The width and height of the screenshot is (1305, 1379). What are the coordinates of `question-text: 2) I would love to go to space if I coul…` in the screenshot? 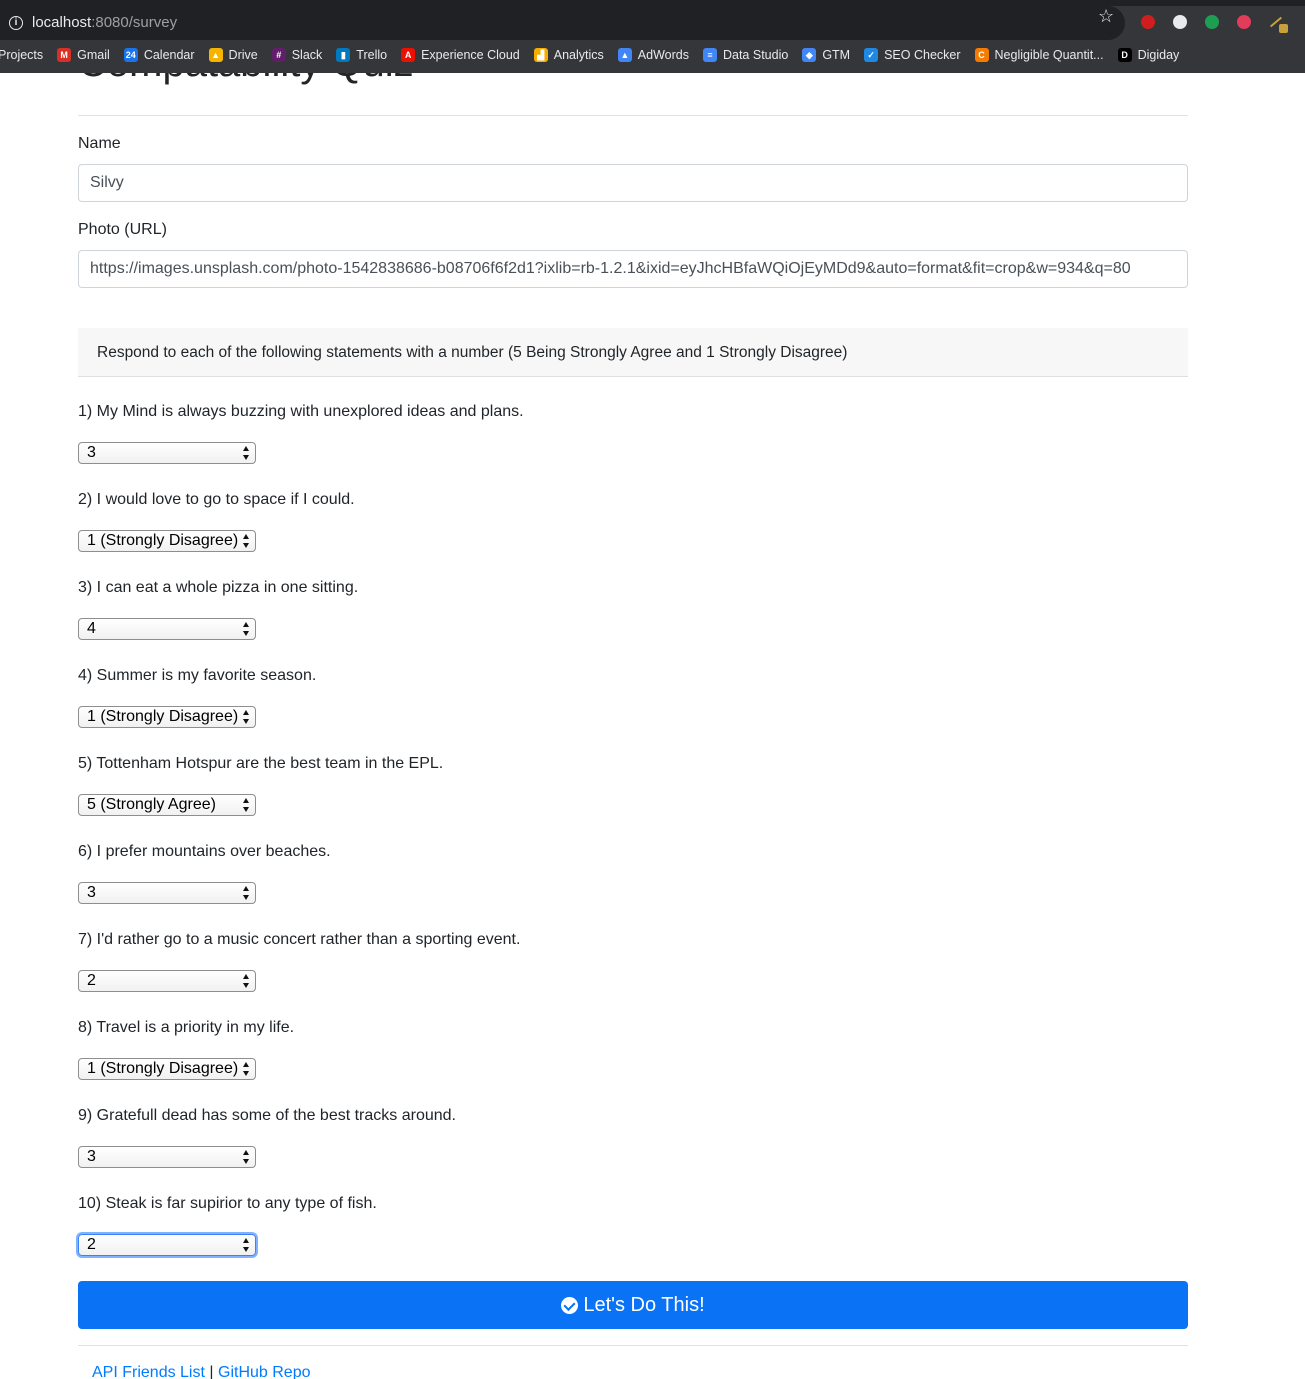 It's located at (216, 499).